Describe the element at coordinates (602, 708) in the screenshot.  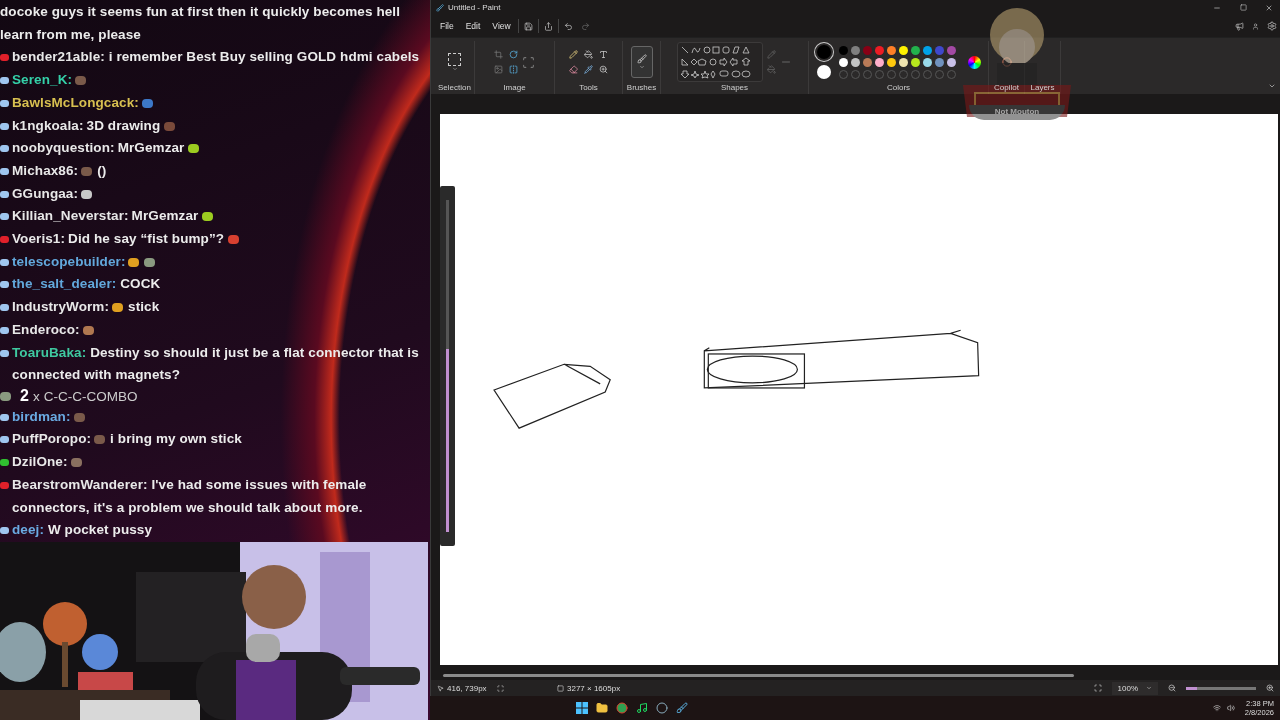
I see `folder-icon` at that location.